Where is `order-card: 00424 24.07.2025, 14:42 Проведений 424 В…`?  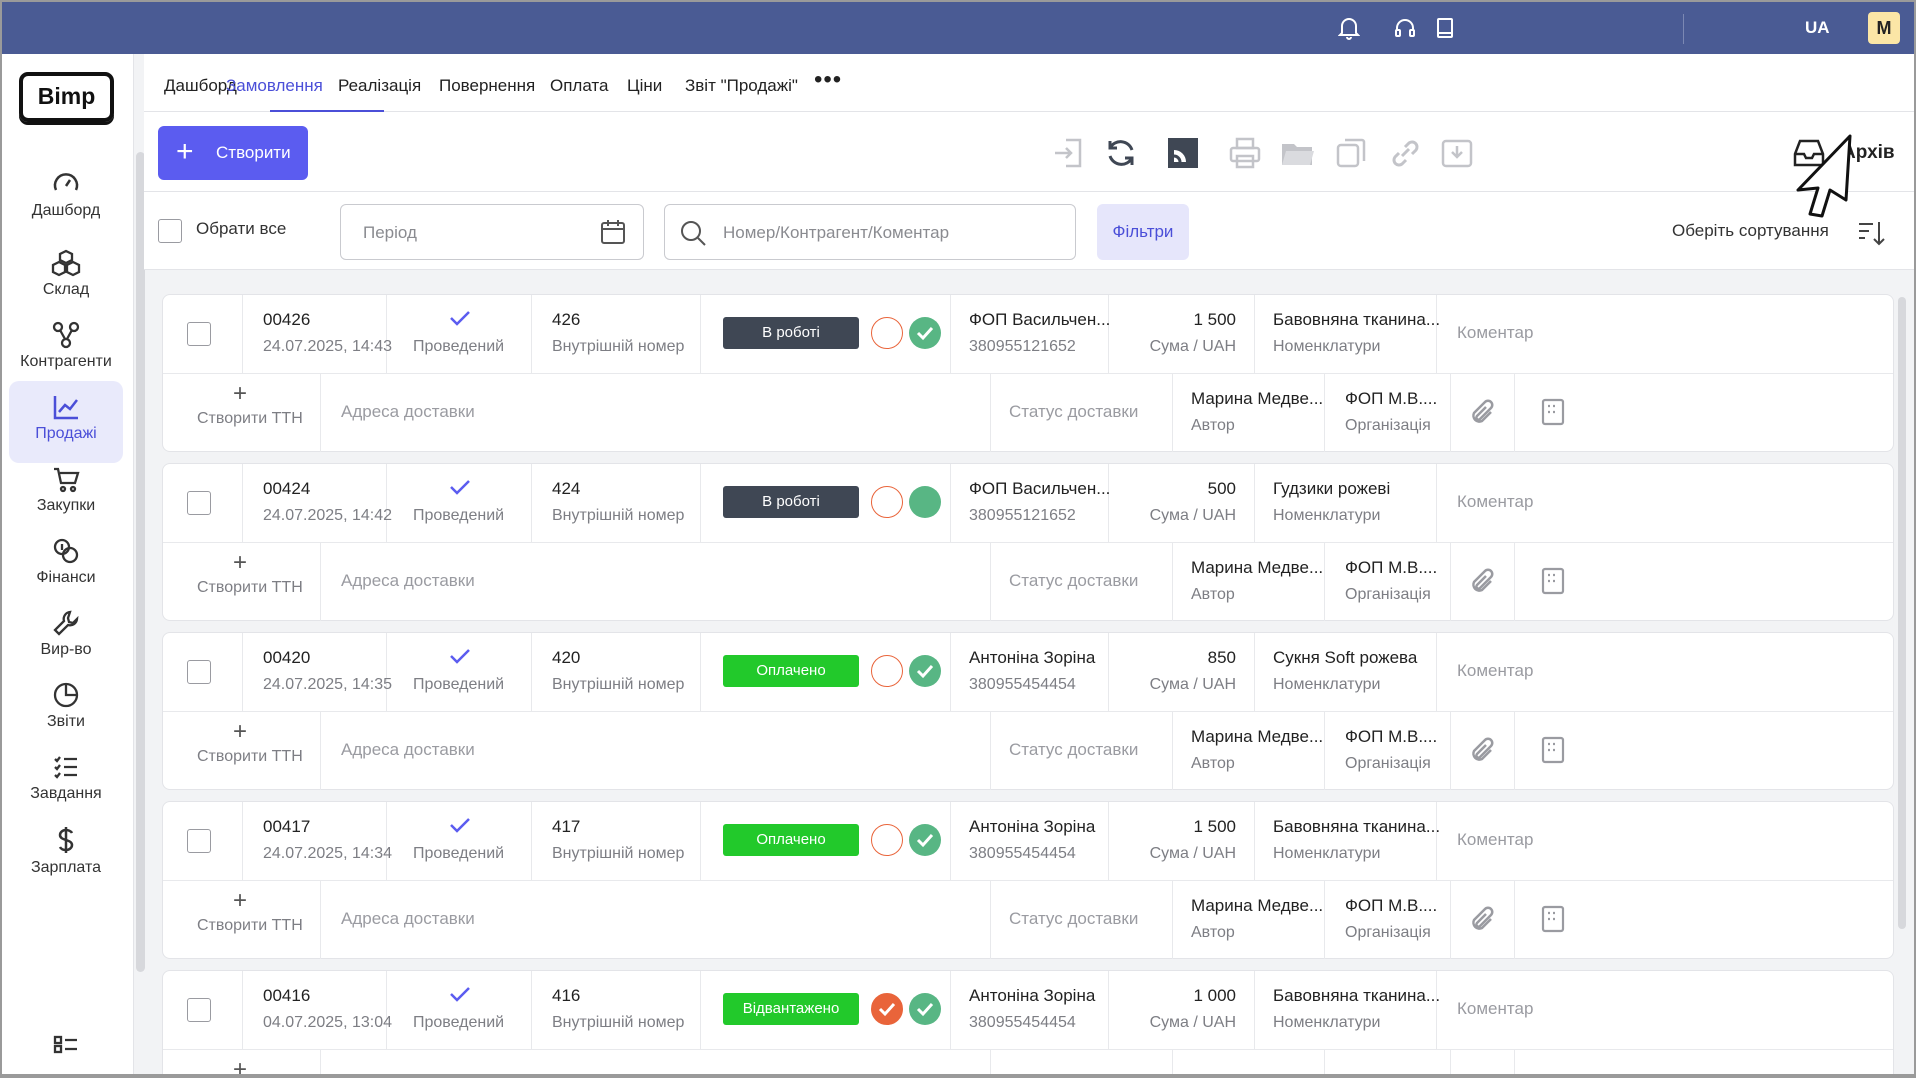
order-card: 00424 24.07.2025, 14:42 Проведений 424 В… is located at coordinates (1028, 542).